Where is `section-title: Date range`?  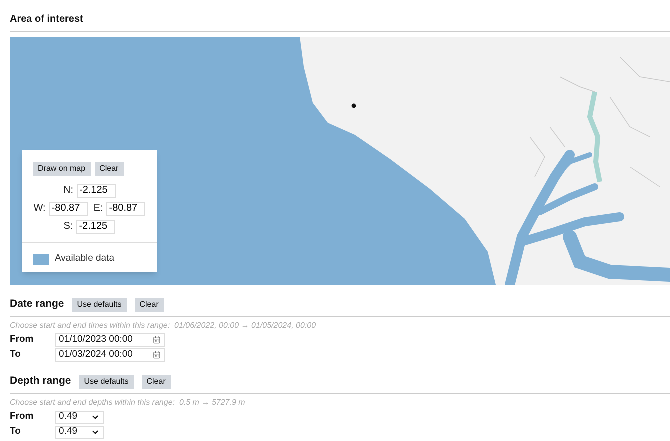
section-title: Date range is located at coordinates (37, 304).